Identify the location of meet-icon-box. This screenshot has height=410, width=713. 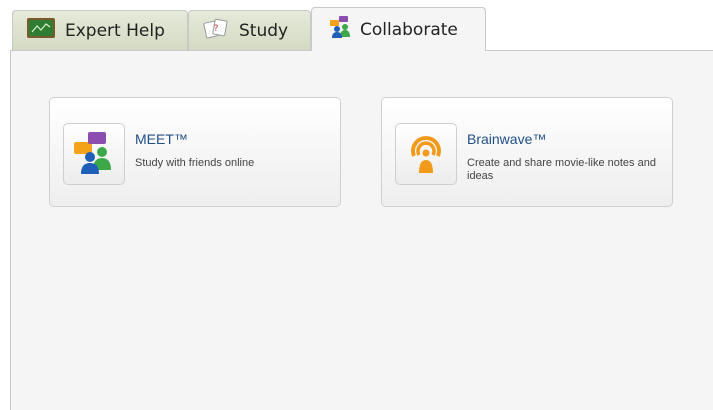
(94, 154).